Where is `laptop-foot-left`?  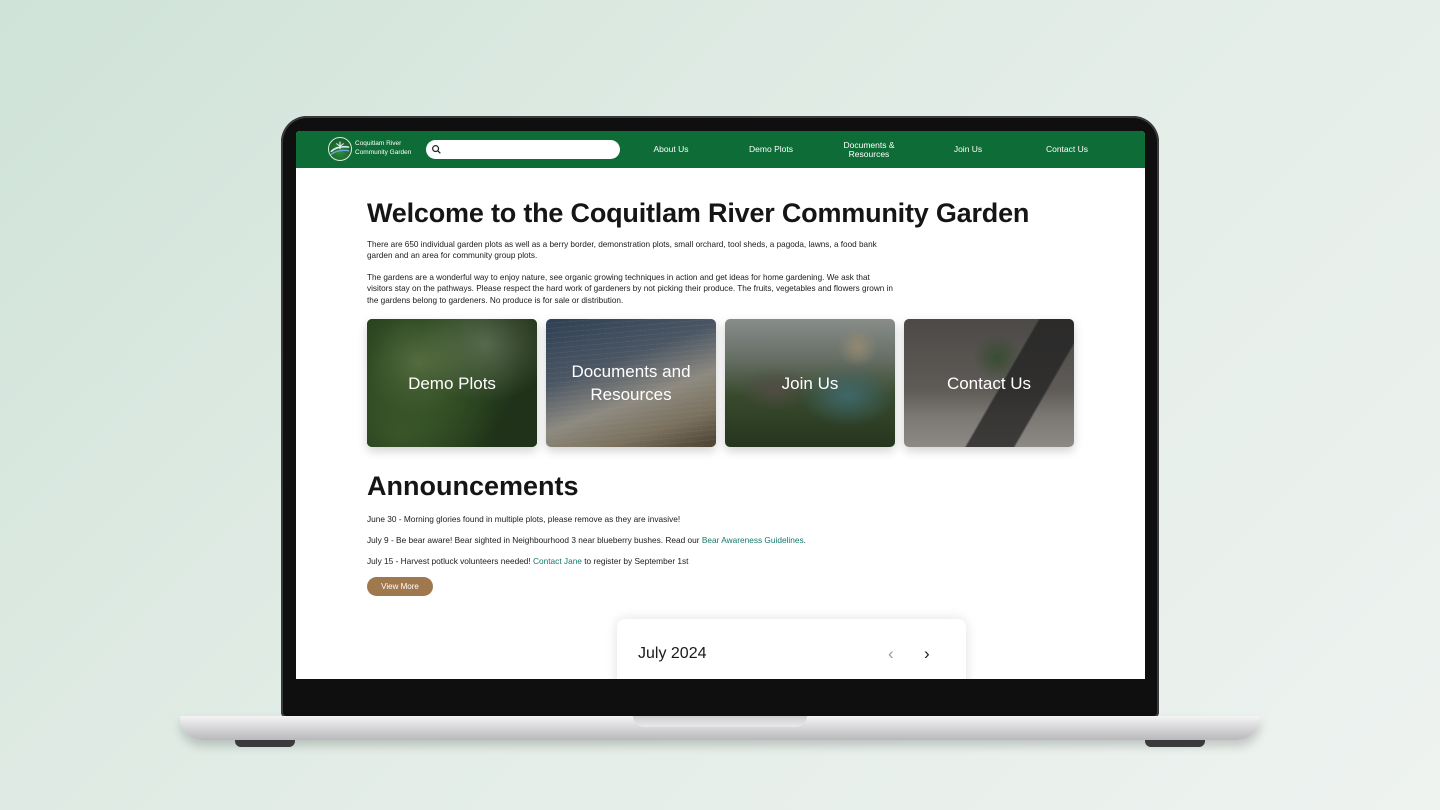 laptop-foot-left is located at coordinates (265, 743).